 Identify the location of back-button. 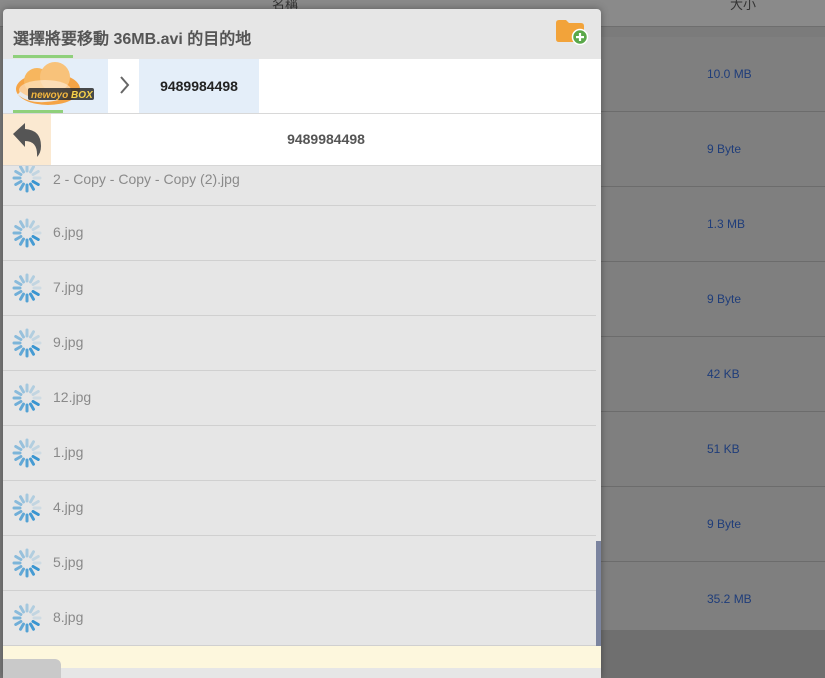
(27, 139).